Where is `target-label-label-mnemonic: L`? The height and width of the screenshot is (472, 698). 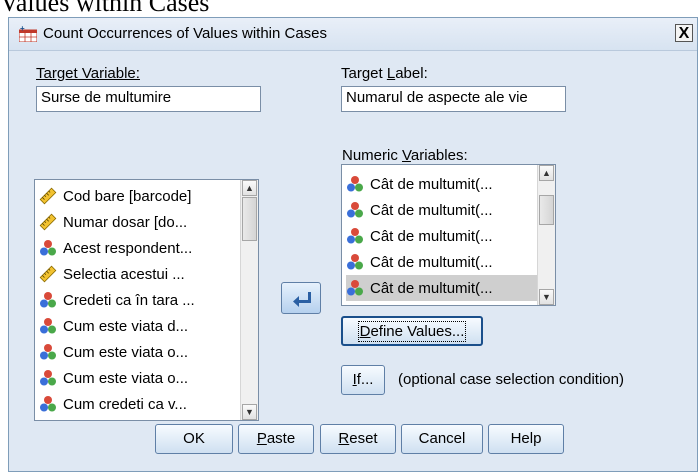
target-label-label-mnemonic: L is located at coordinates (391, 73).